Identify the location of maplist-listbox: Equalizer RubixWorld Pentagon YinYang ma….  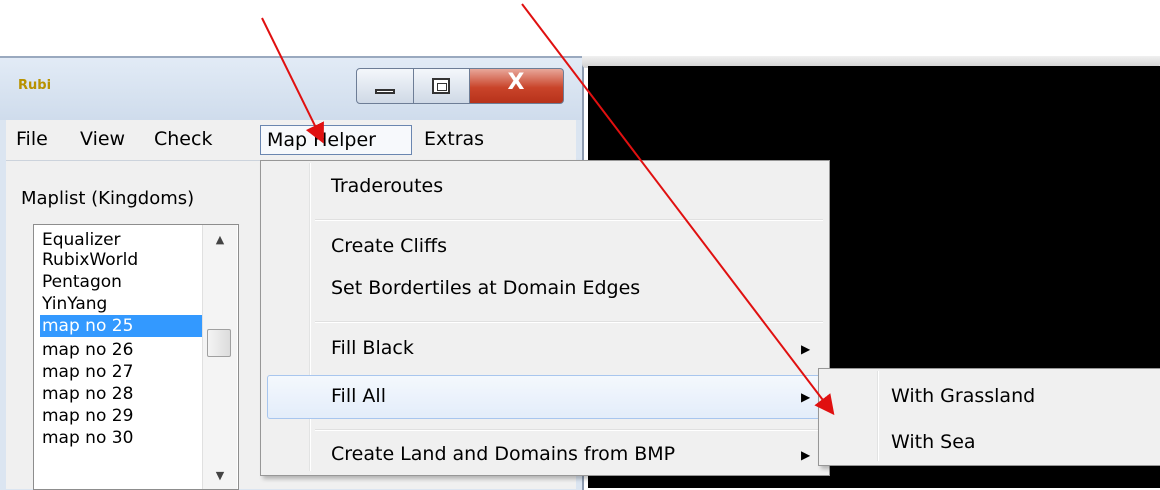
(136, 357).